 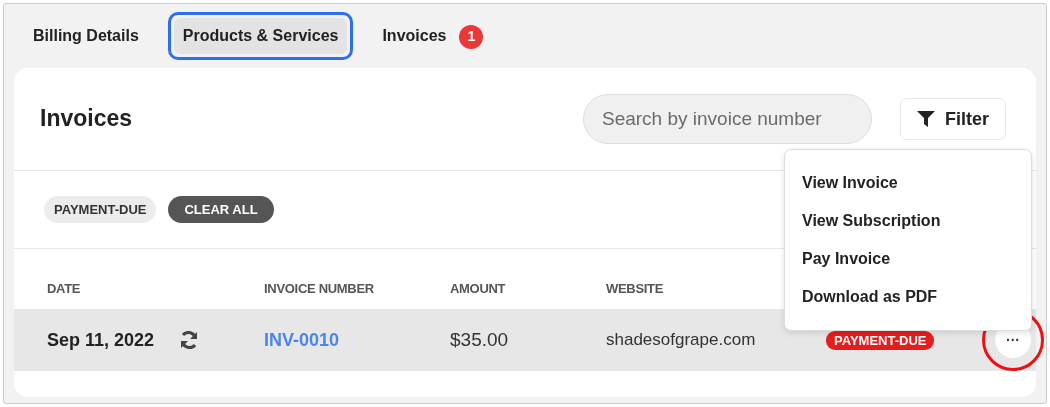 I want to click on website-text: shadesofgrape.com, so click(x=681, y=340).